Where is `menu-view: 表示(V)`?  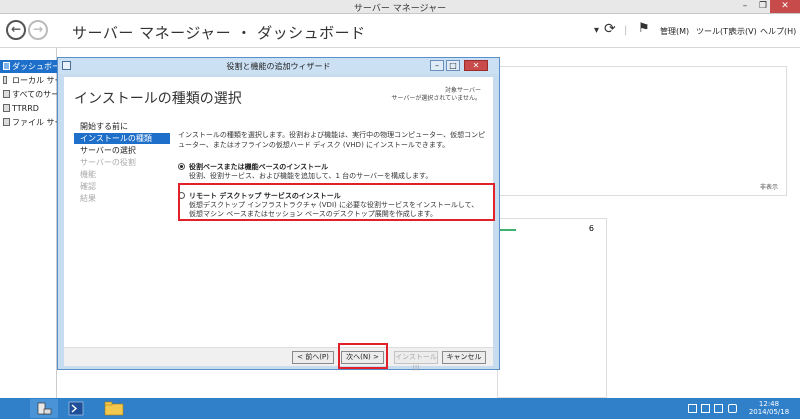 menu-view: 表示(V) is located at coordinates (743, 31).